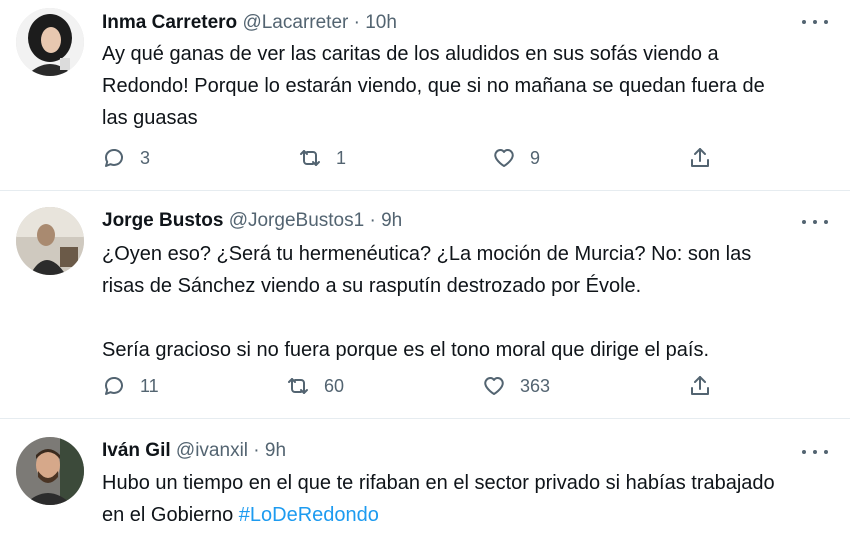 The height and width of the screenshot is (546, 850). What do you see at coordinates (467, 515) in the screenshot?
I see `tweet-text-line: en el Gobierno #LoDeRedondo` at bounding box center [467, 515].